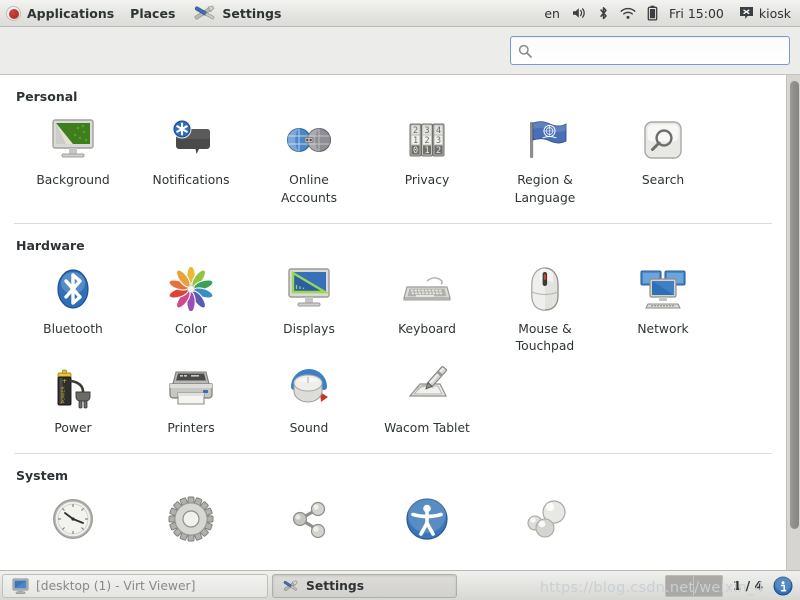 This screenshot has height=600, width=800. I want to click on user-name-label: kiosk, so click(774, 13).